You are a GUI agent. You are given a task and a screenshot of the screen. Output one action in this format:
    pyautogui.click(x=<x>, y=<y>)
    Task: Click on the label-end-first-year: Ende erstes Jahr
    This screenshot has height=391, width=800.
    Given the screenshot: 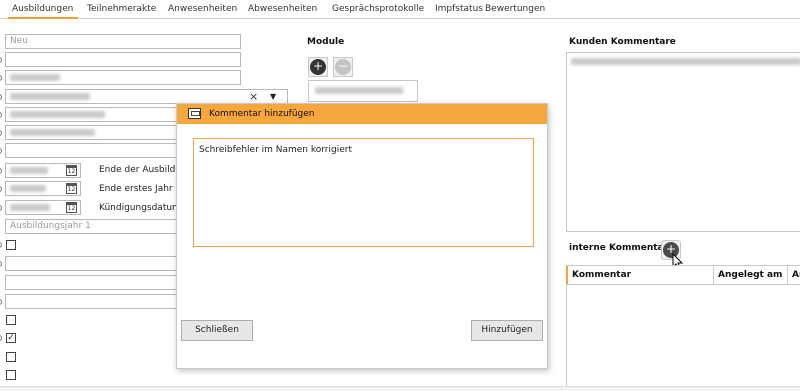 What is the action you would take?
    pyautogui.click(x=136, y=189)
    